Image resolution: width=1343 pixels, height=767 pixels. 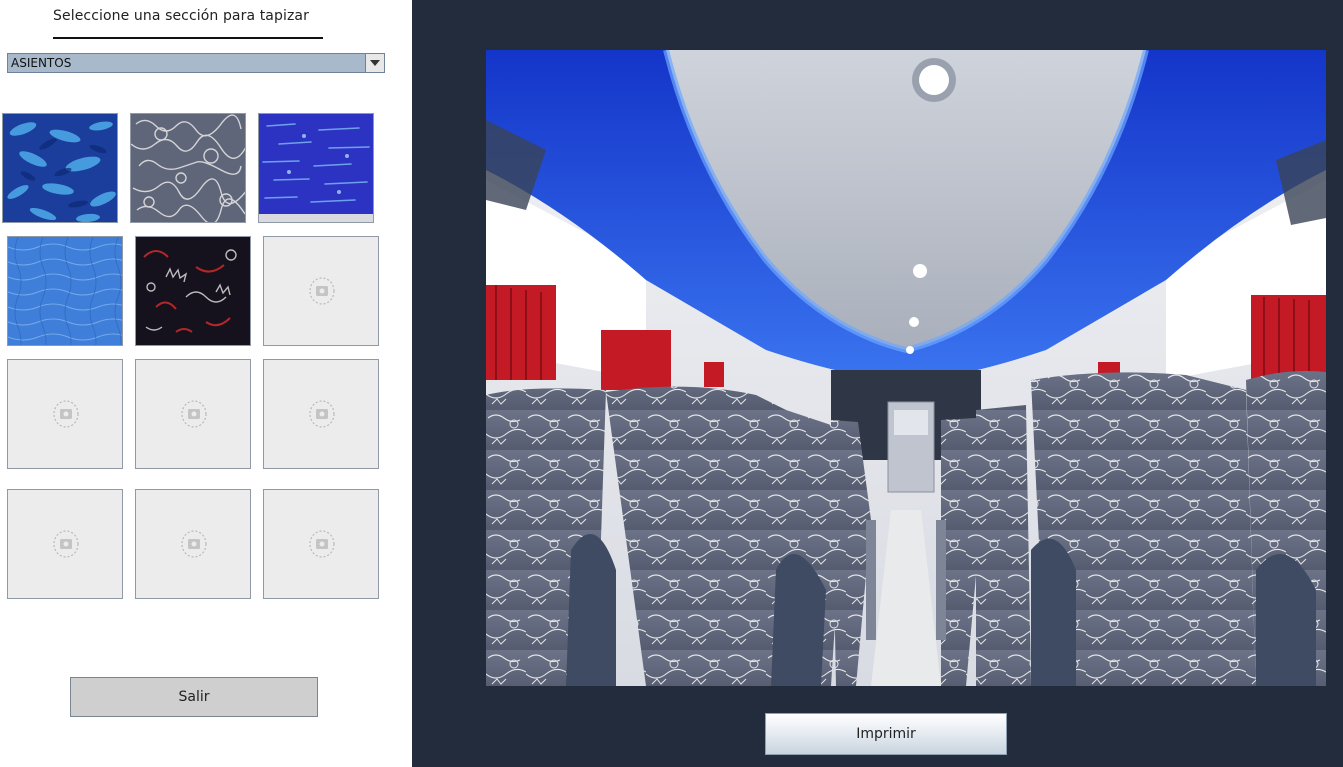 I want to click on fabric-swatch-blue-fish, so click(x=60, y=168).